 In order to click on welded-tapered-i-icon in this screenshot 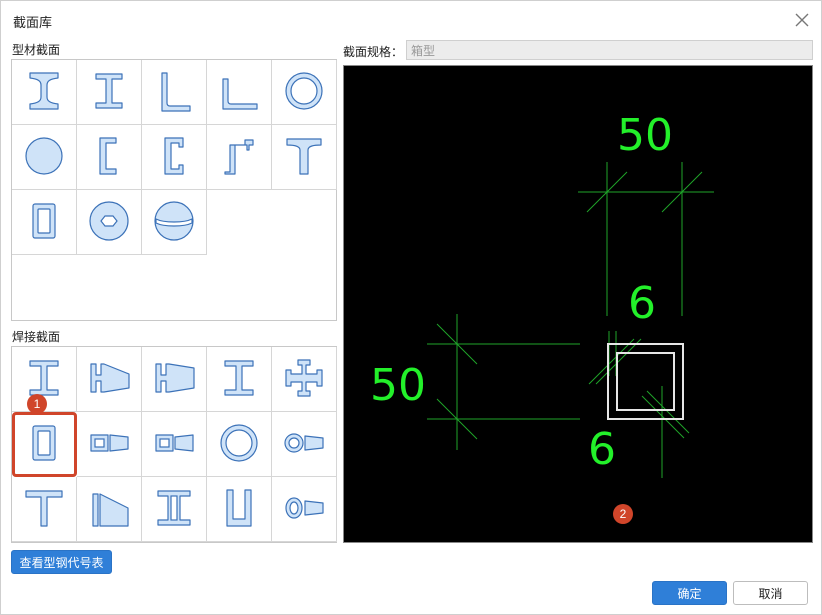, I will do `click(109, 379)`.